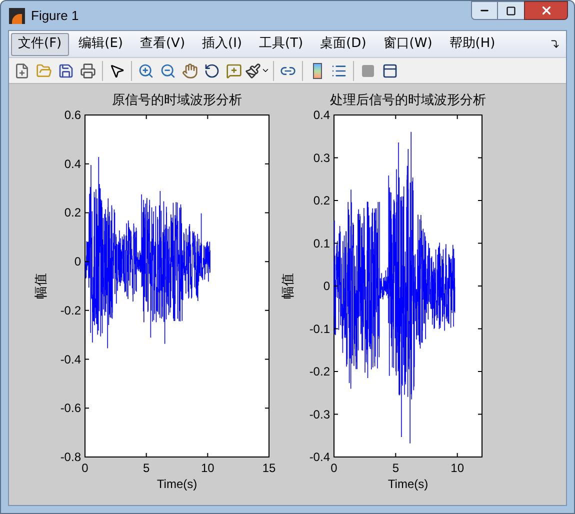 The width and height of the screenshot is (575, 514). I want to click on menu-item: 编辑(E), so click(101, 44).